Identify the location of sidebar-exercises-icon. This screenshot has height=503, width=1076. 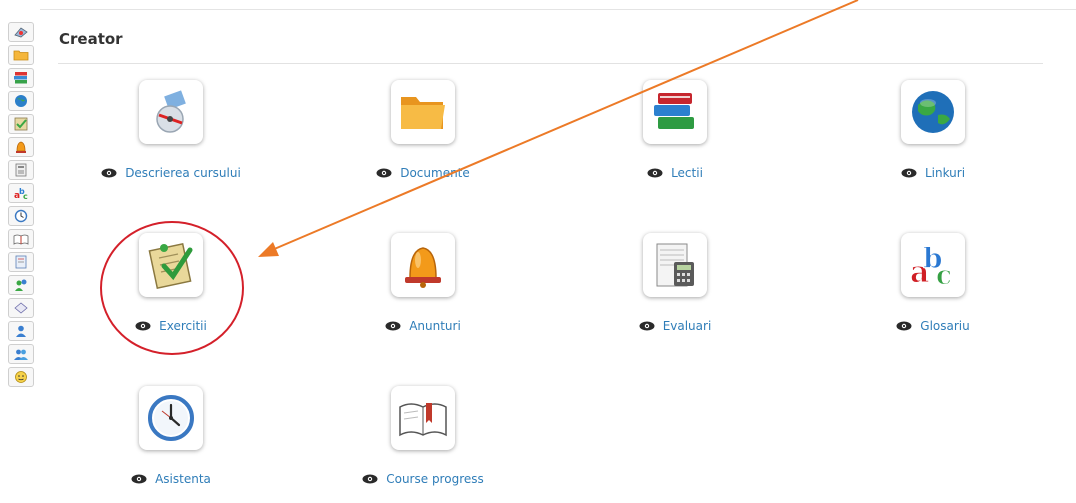
(21, 124).